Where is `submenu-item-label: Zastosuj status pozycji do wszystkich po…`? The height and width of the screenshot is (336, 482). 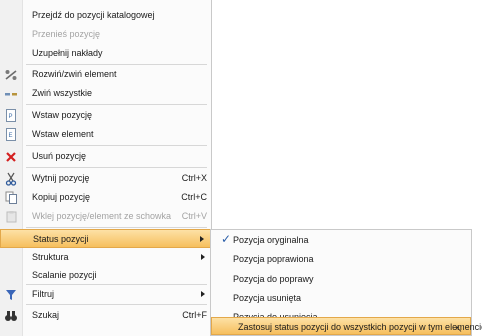 submenu-item-label: Zastosuj status pozycji do wszystkich po… is located at coordinates (360, 327).